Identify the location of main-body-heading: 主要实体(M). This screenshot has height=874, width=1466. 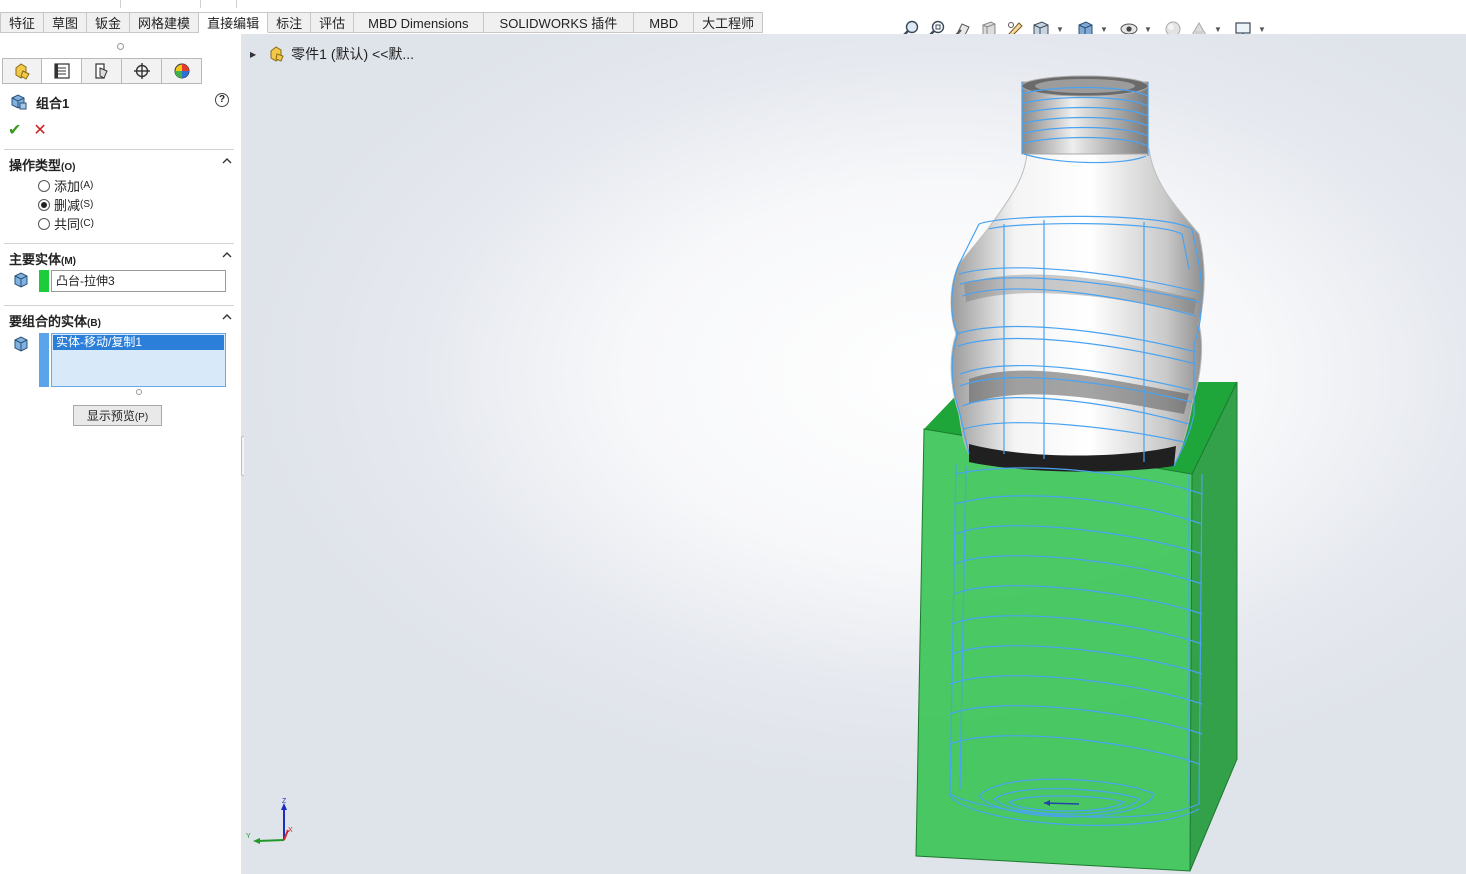
(42, 258).